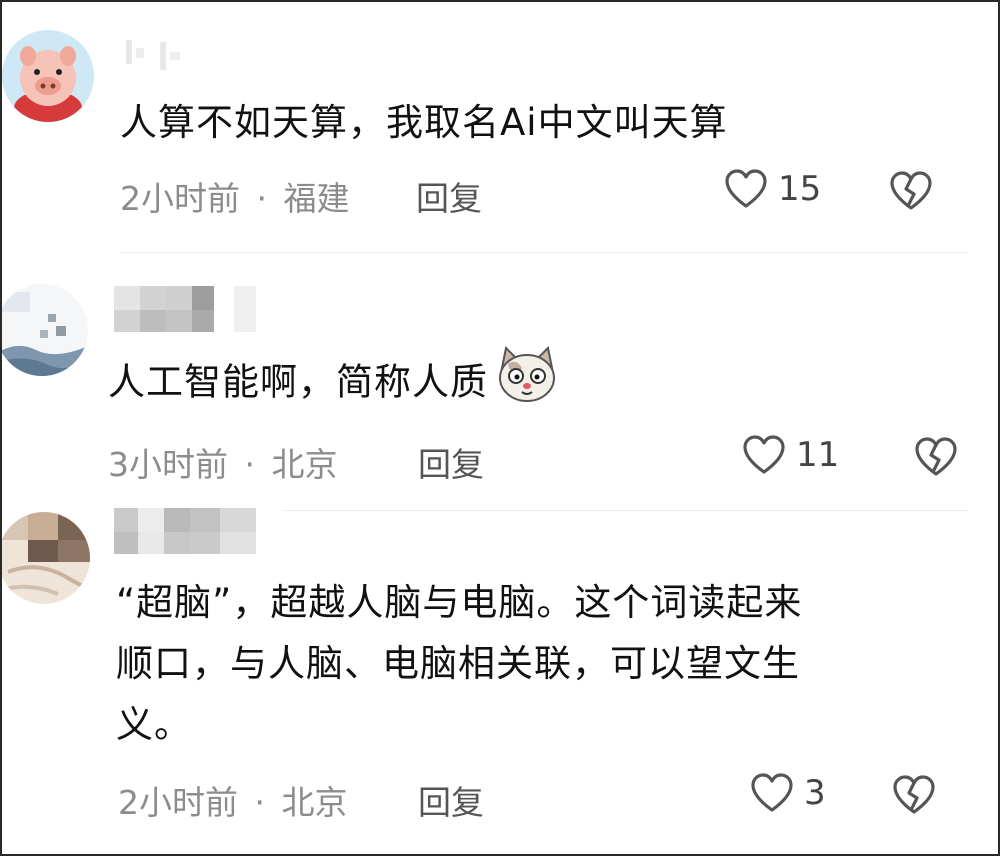  I want to click on like-count: 11, so click(818, 455).